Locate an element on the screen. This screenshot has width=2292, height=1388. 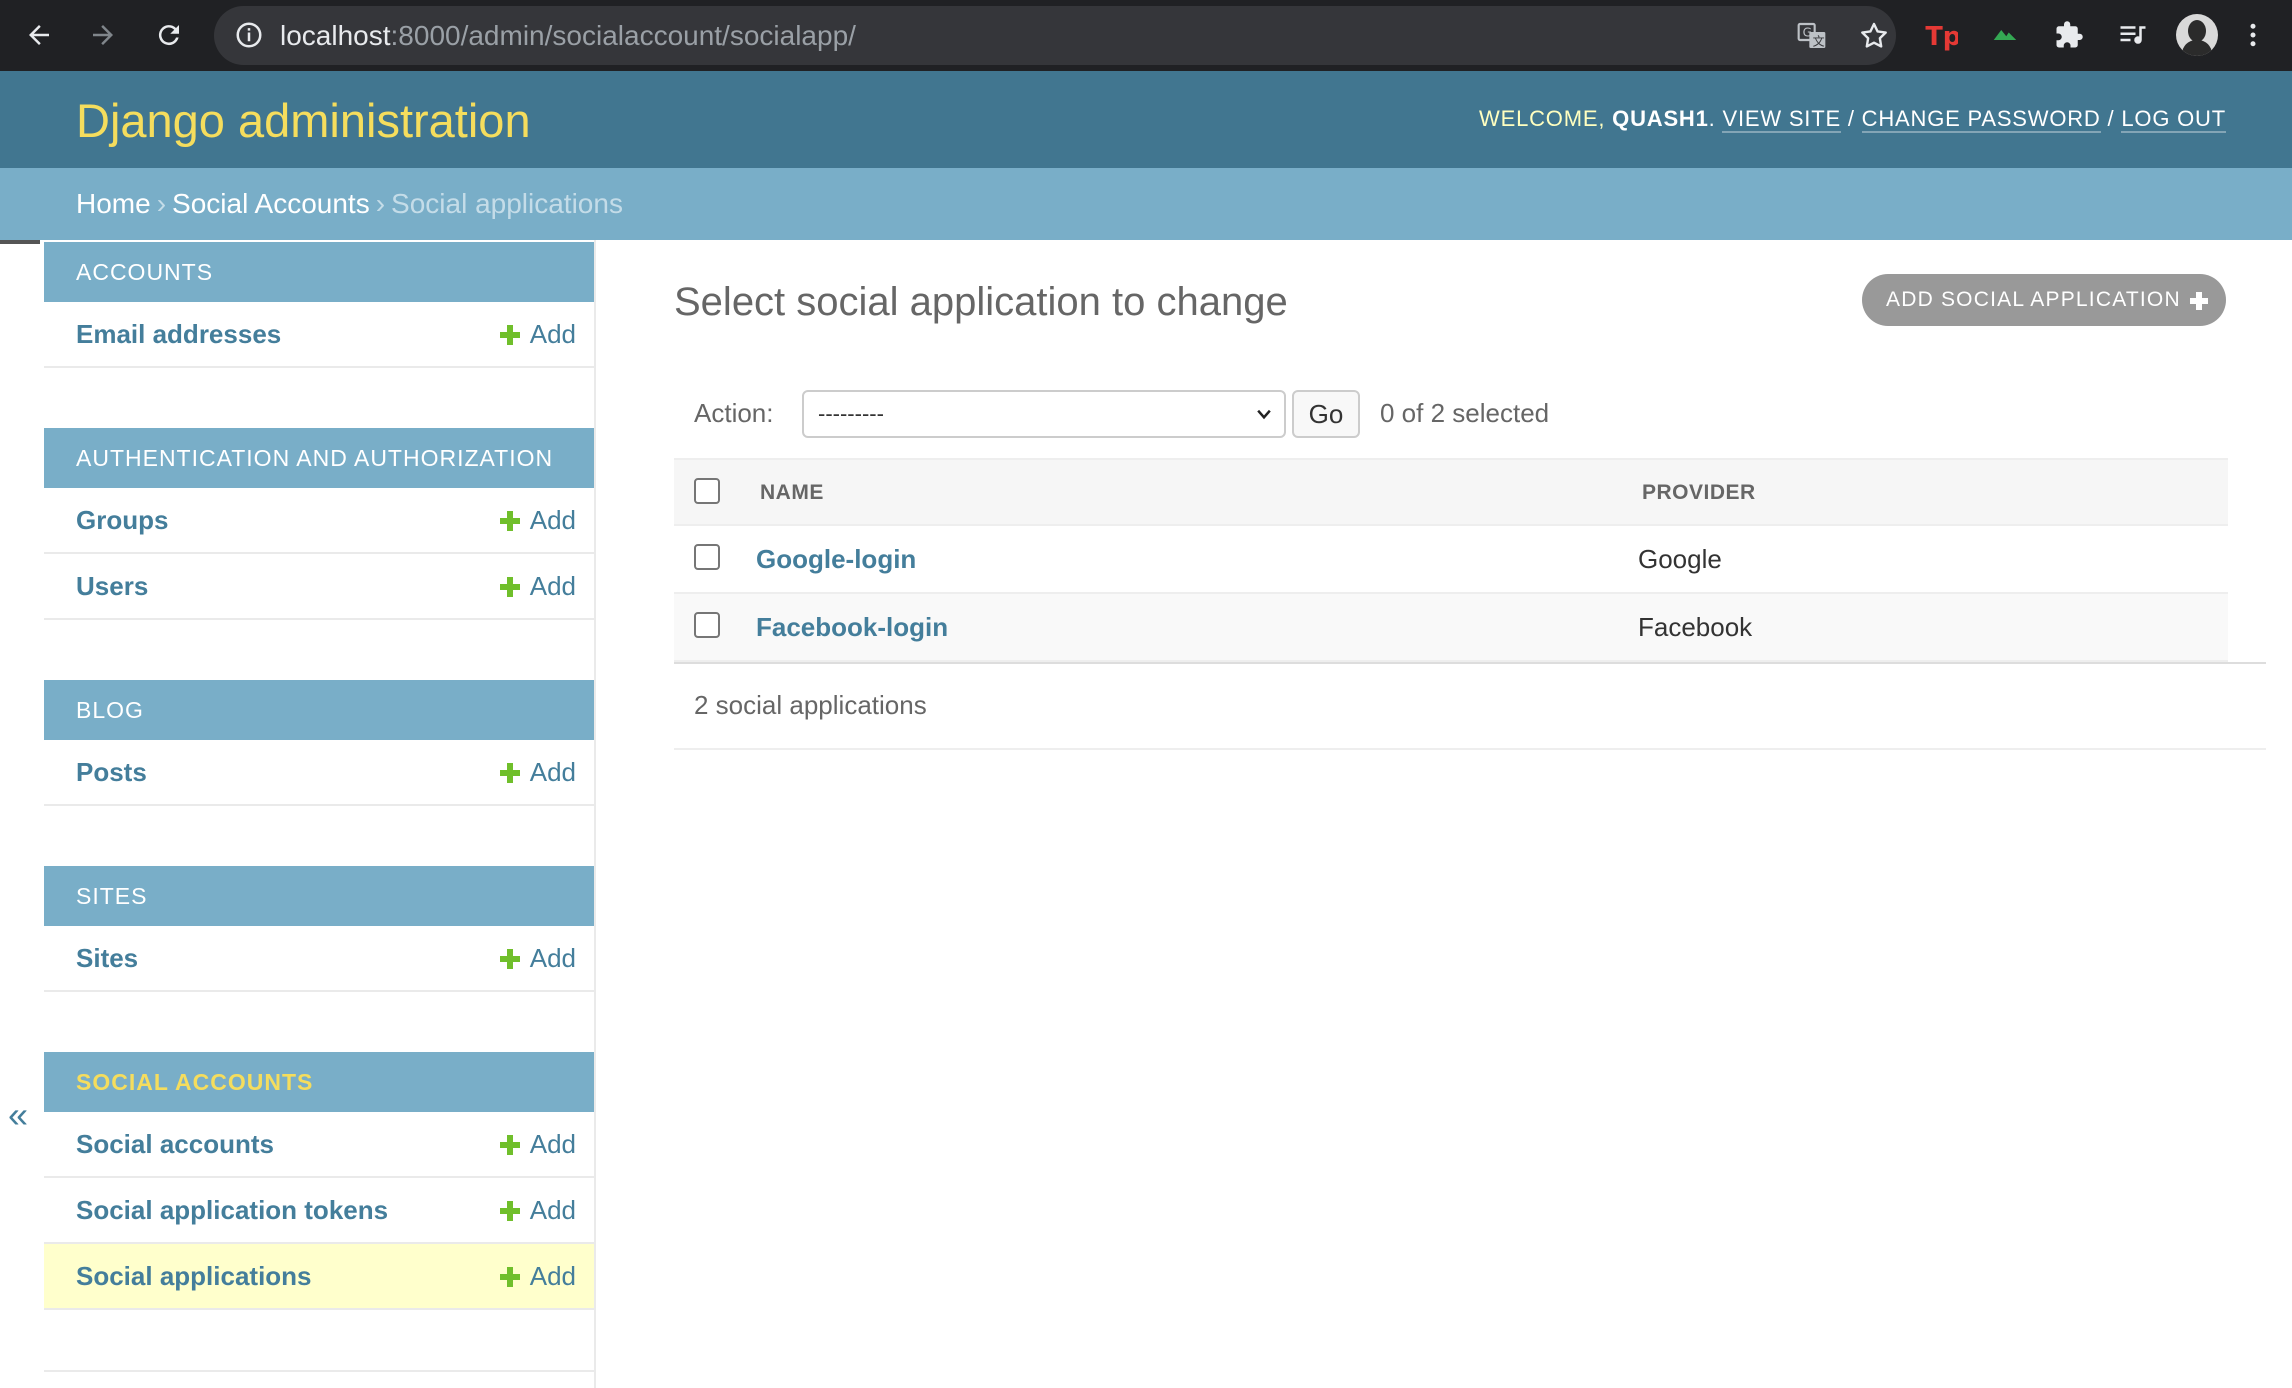
username: quash1 is located at coordinates (1660, 118).